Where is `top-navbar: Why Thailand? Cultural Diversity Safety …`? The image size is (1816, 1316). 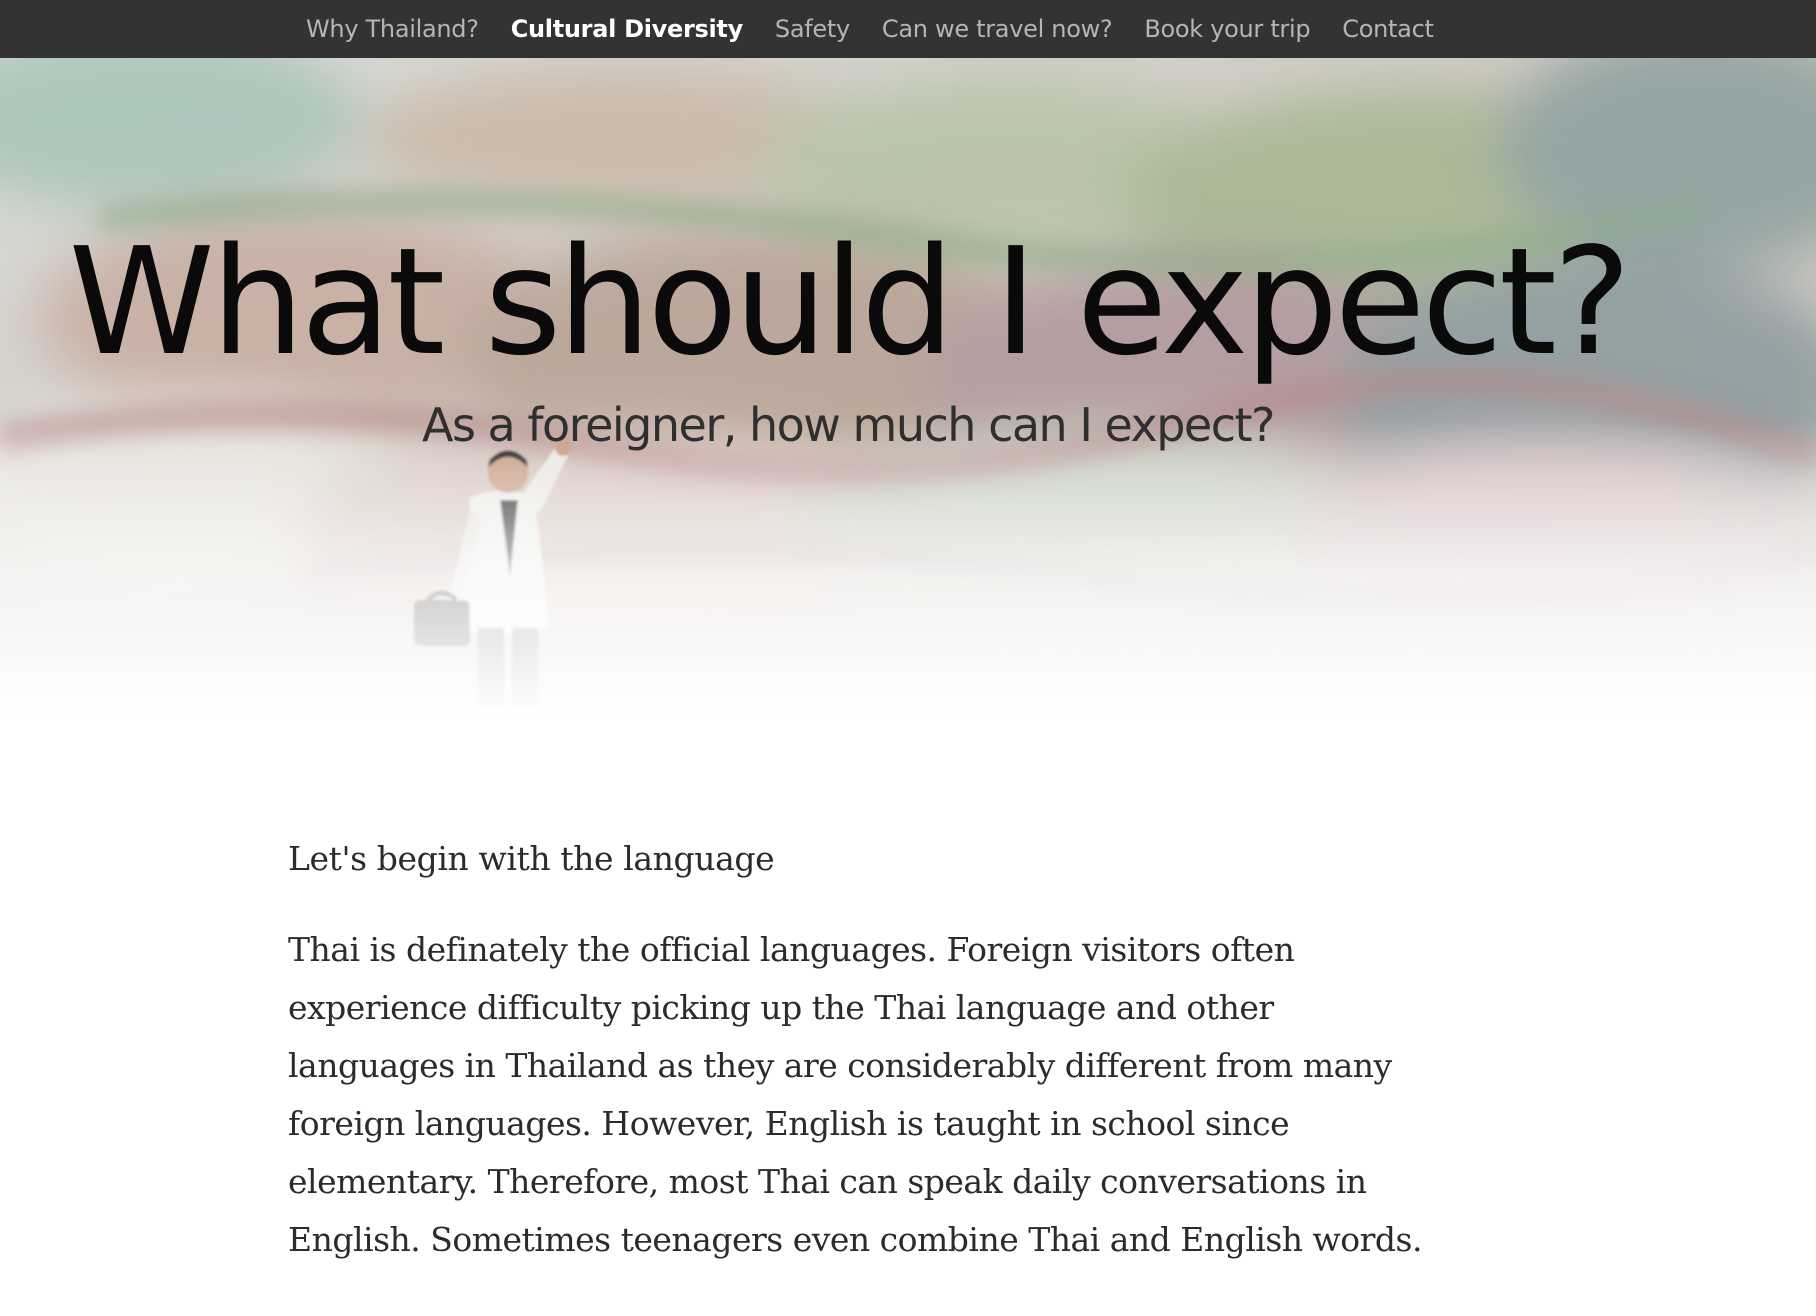 top-navbar: Why Thailand? Cultural Diversity Safety … is located at coordinates (908, 29).